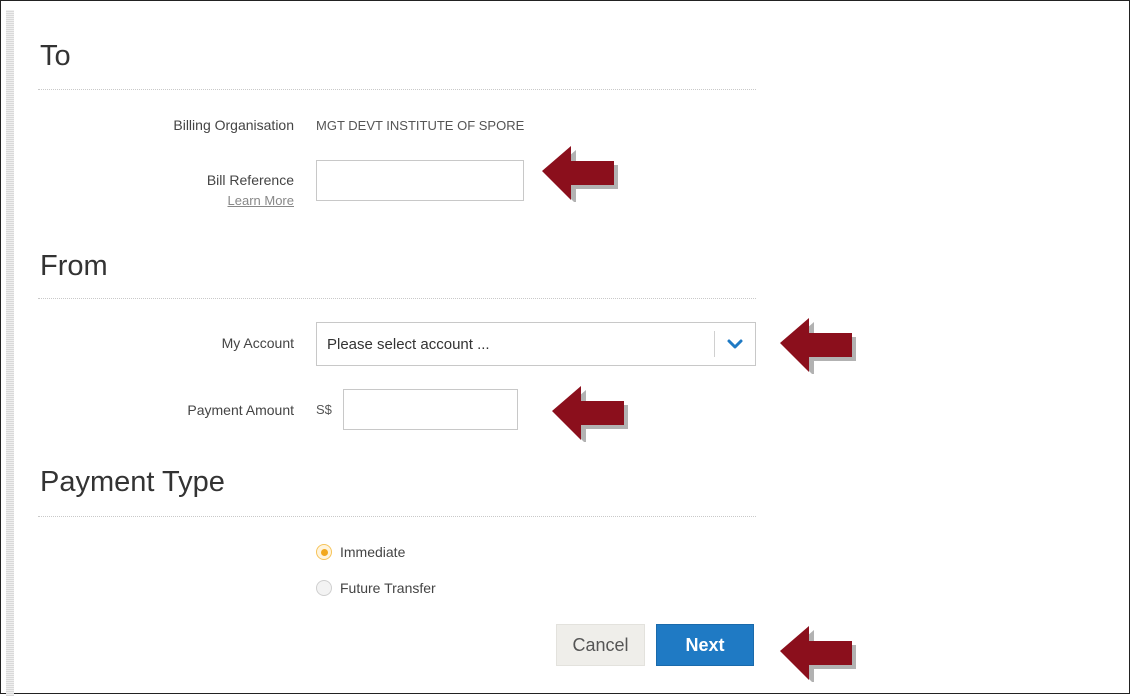 The height and width of the screenshot is (696, 1132). I want to click on left-border-stripe, so click(10, 353).